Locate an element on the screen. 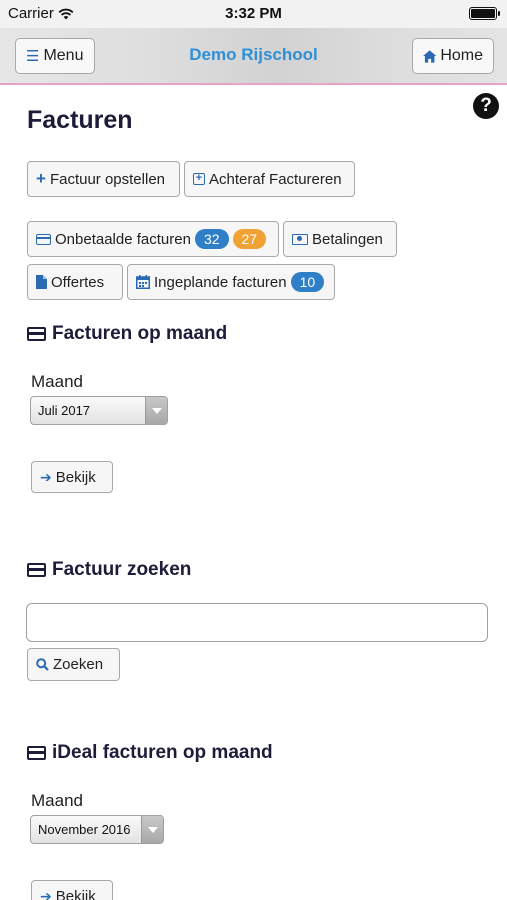  tab-quotes: Offertes is located at coordinates (75, 282).